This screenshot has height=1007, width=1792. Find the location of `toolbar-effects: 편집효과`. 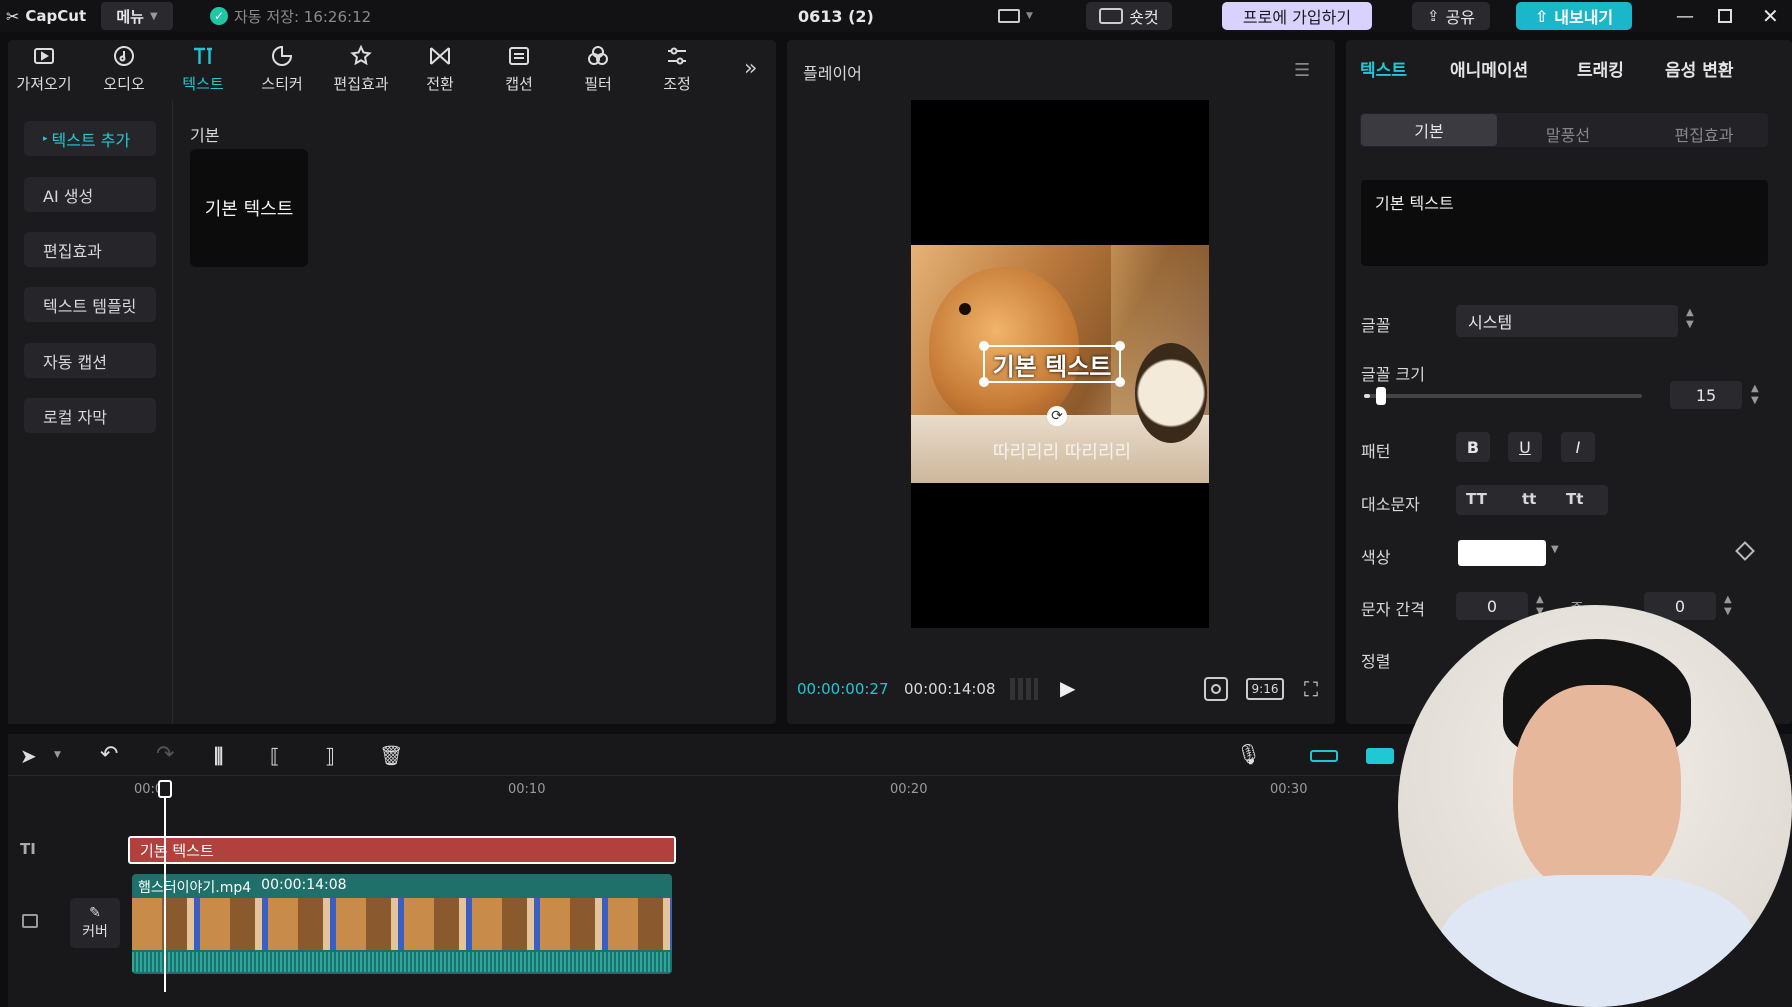

toolbar-effects: 편집효과 is located at coordinates (361, 69).